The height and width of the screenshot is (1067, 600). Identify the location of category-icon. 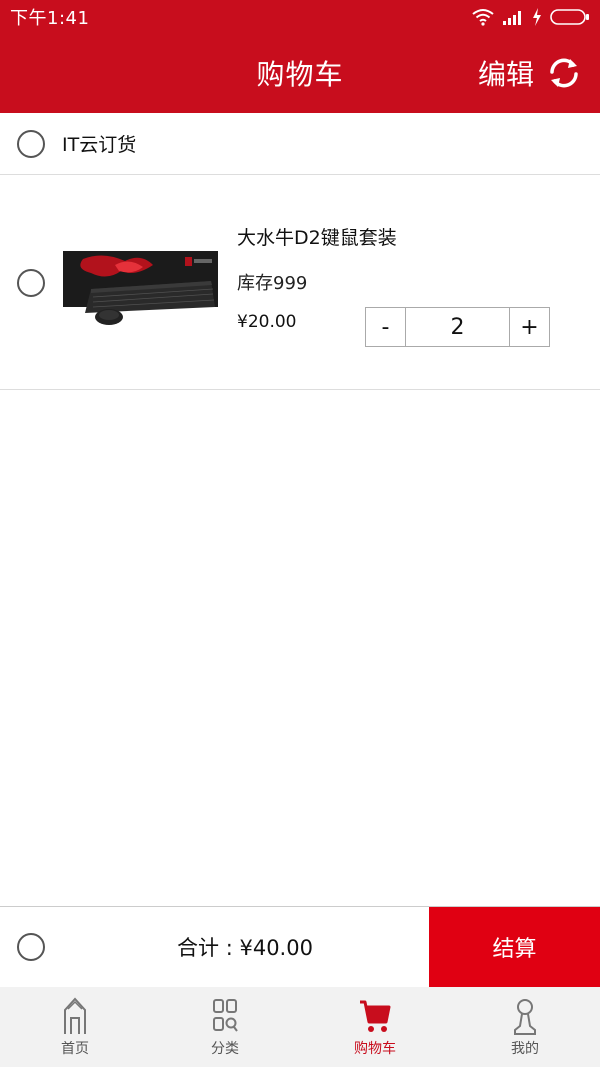
(225, 1015).